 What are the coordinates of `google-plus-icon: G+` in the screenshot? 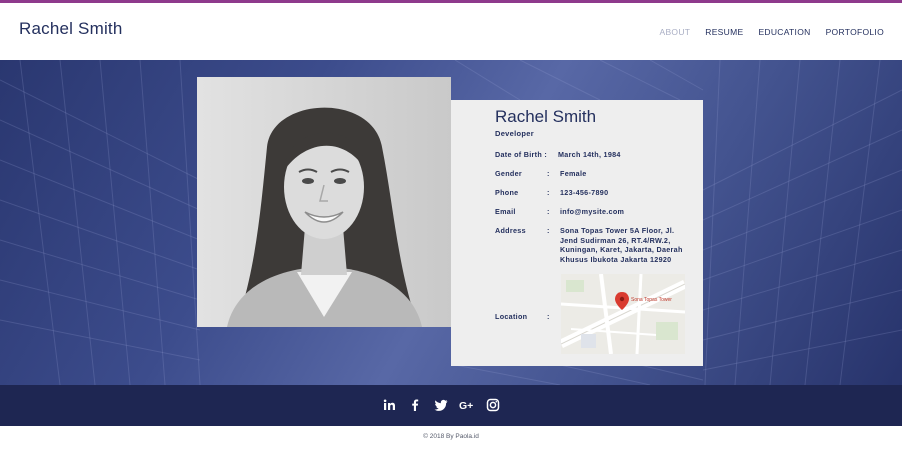 It's located at (467, 405).